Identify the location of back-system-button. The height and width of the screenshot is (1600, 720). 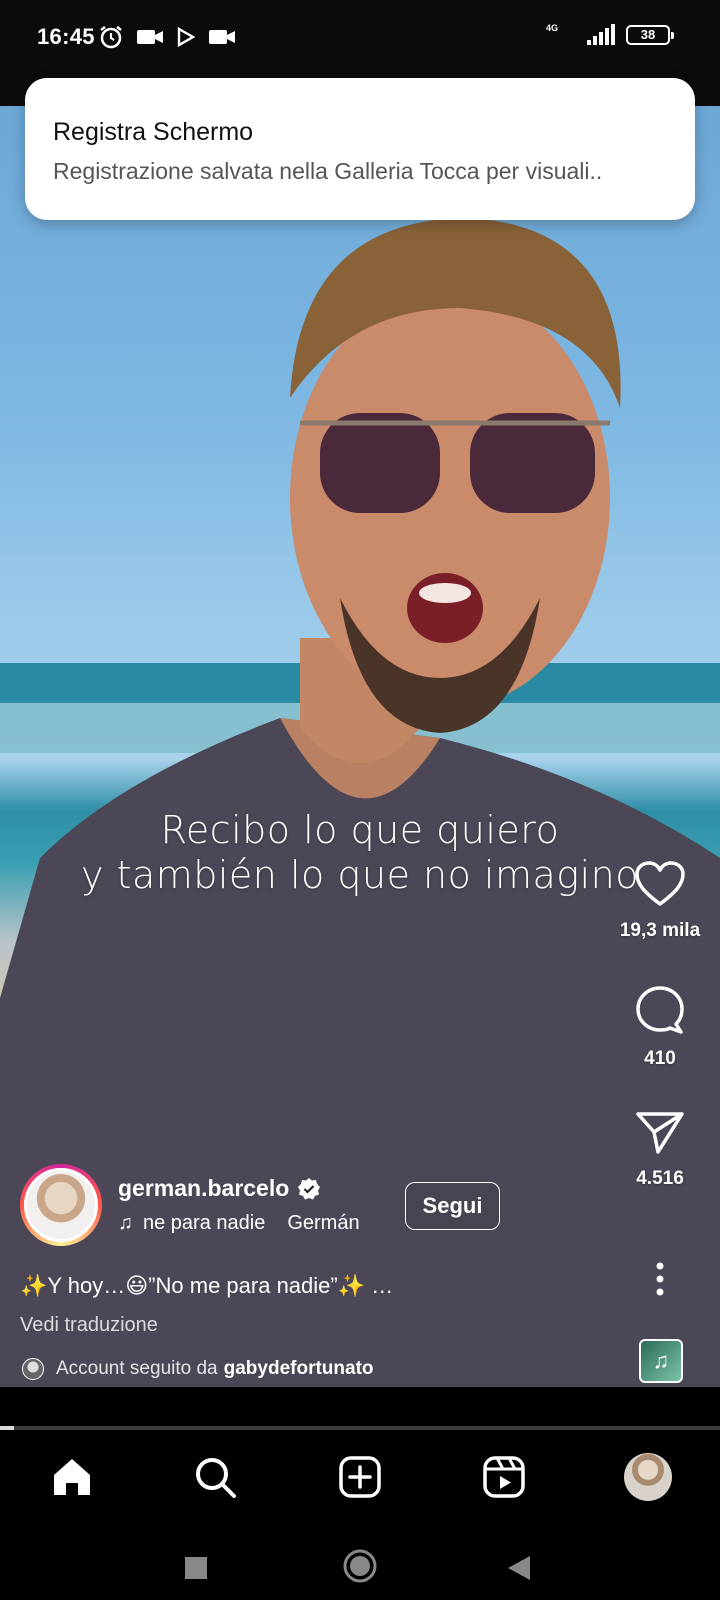
(519, 1568).